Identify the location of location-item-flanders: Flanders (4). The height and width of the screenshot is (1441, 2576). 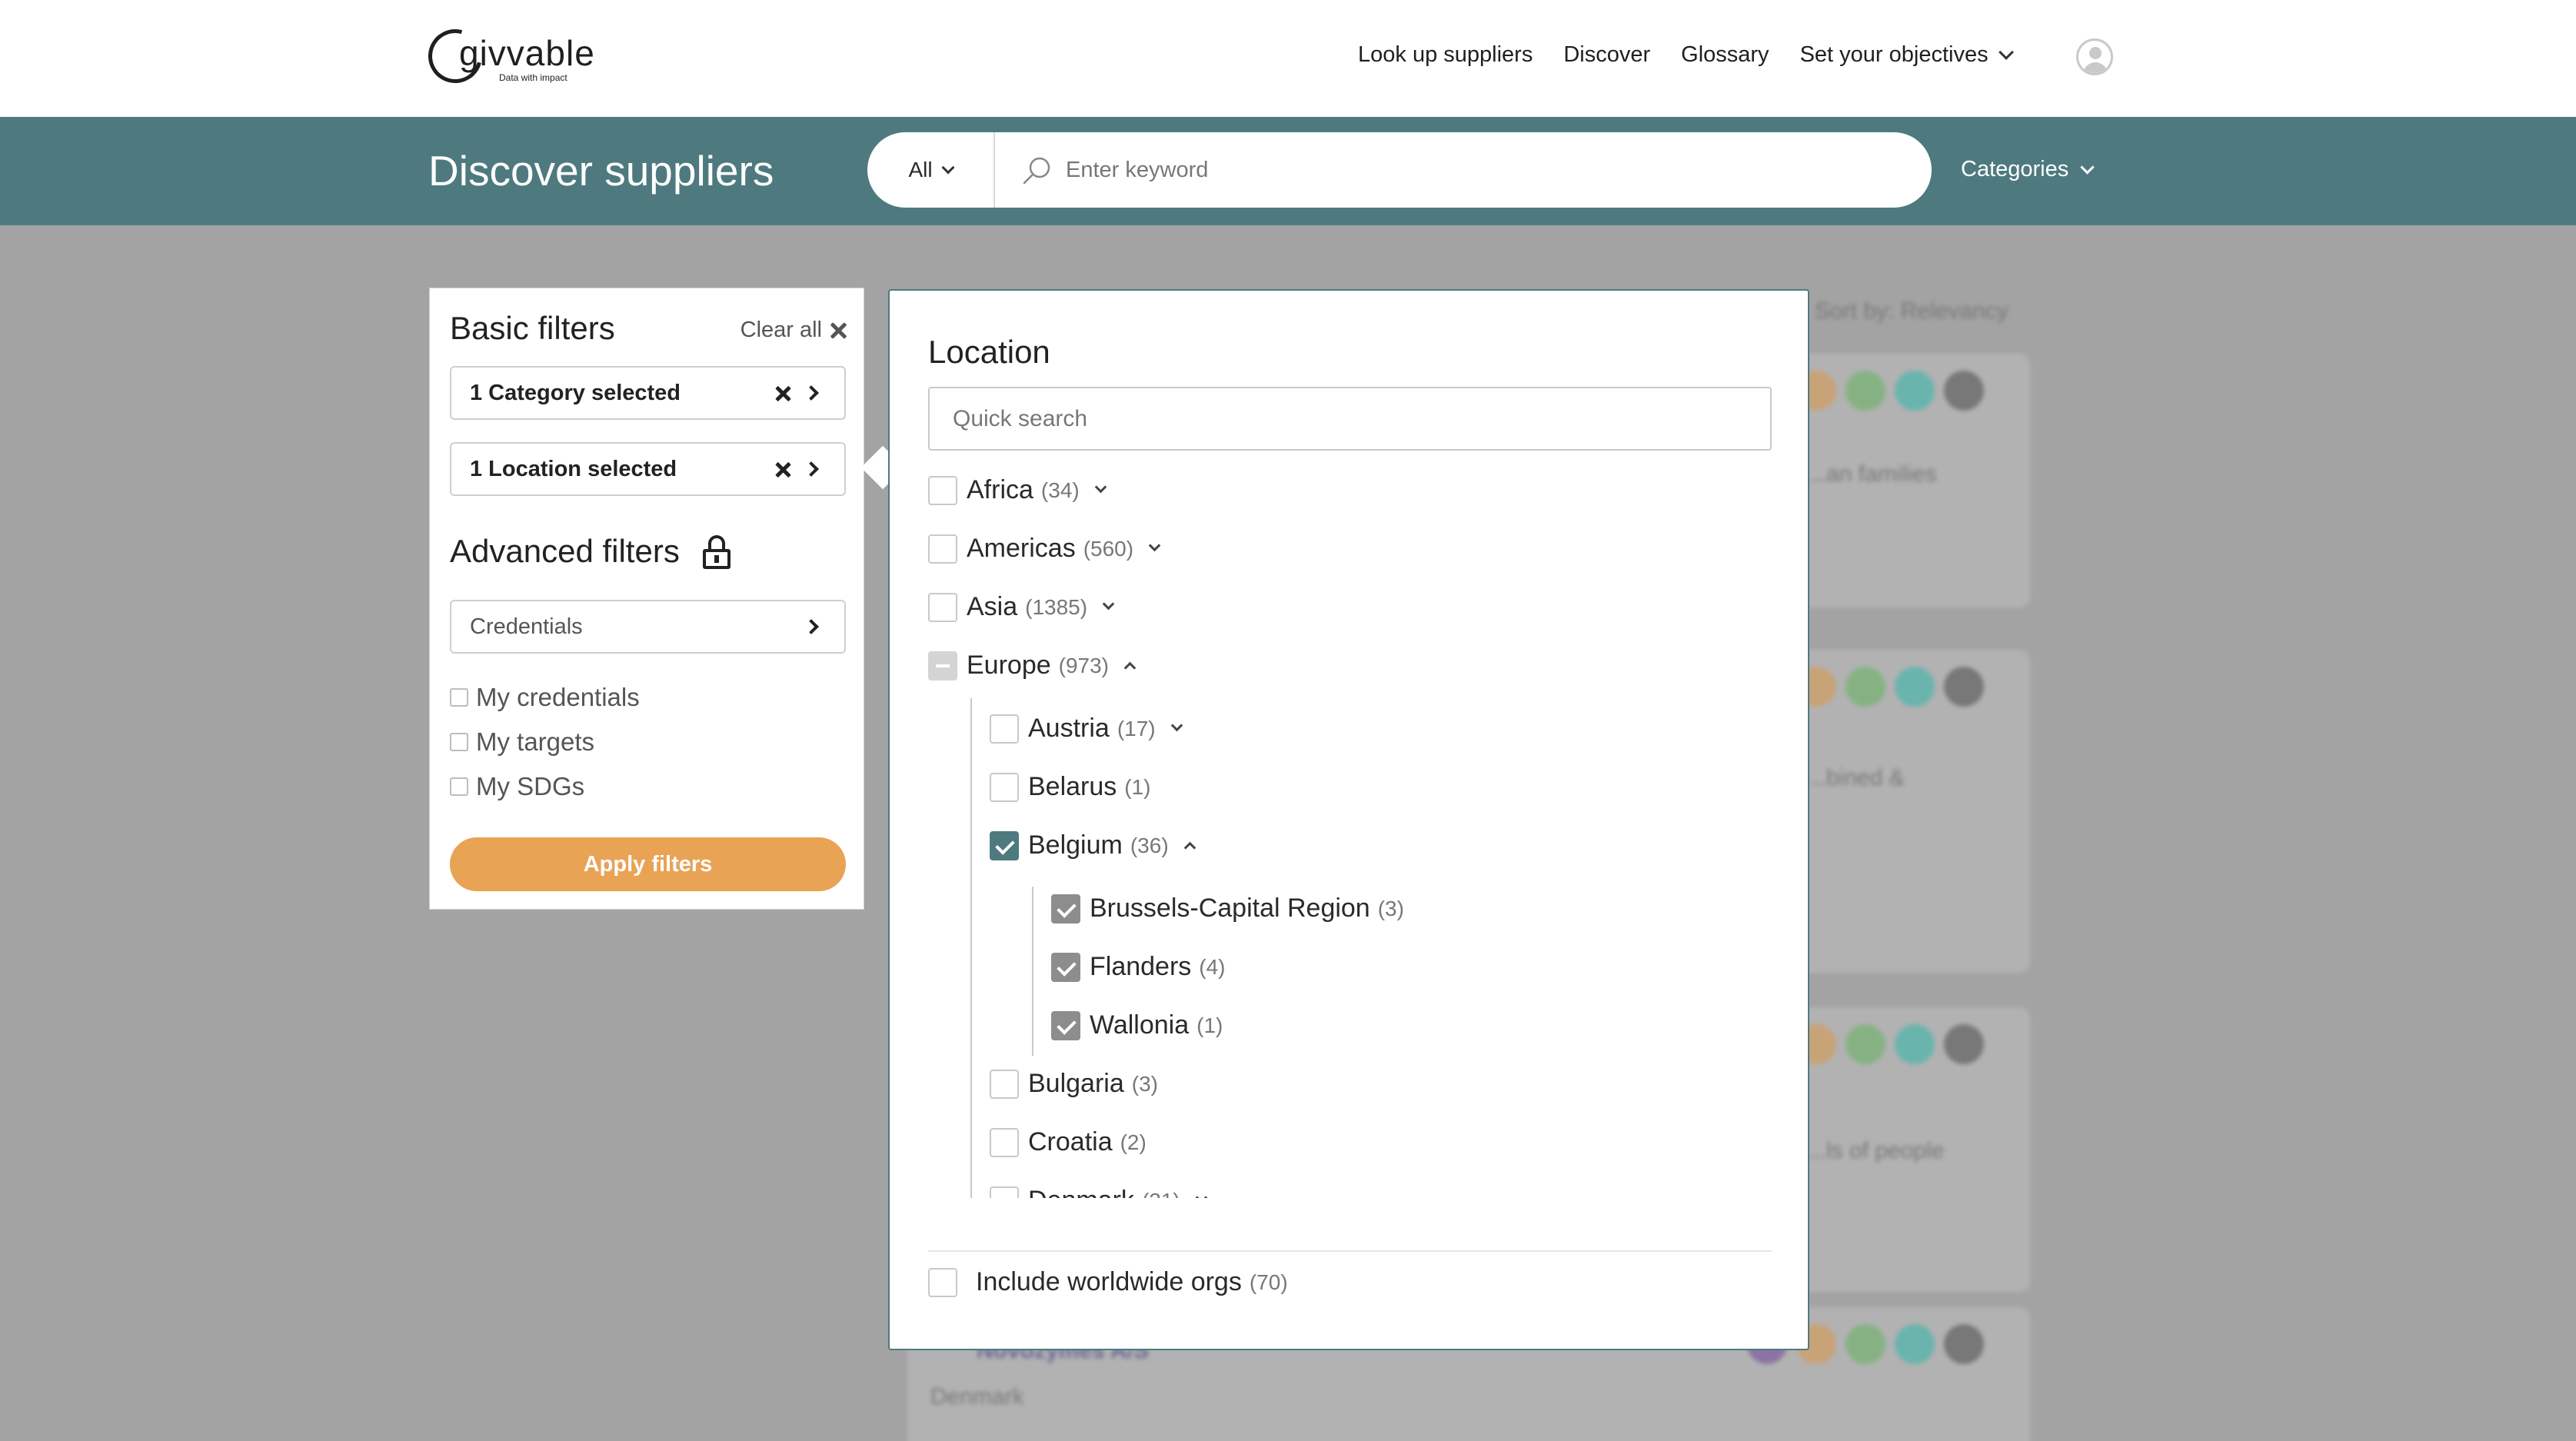
(1139, 967).